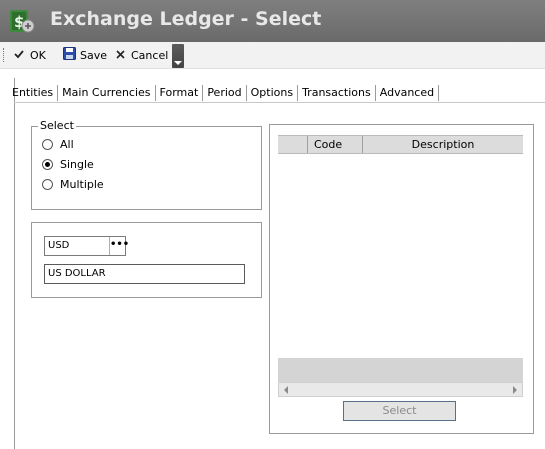  I want to click on tab-divider, so click(279, 102).